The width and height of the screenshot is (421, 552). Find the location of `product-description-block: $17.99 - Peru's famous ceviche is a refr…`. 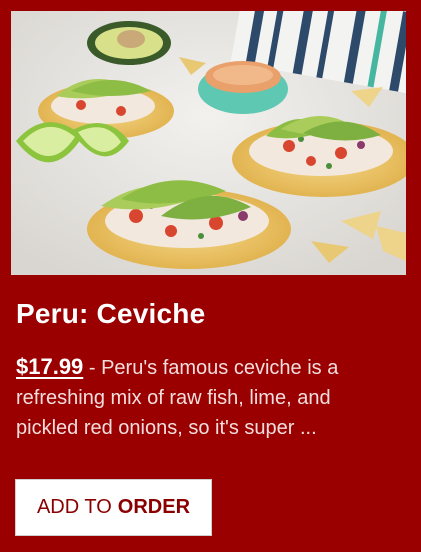

product-description-block: $17.99 - Peru's famous ceviche is a refr… is located at coordinates (206, 397).